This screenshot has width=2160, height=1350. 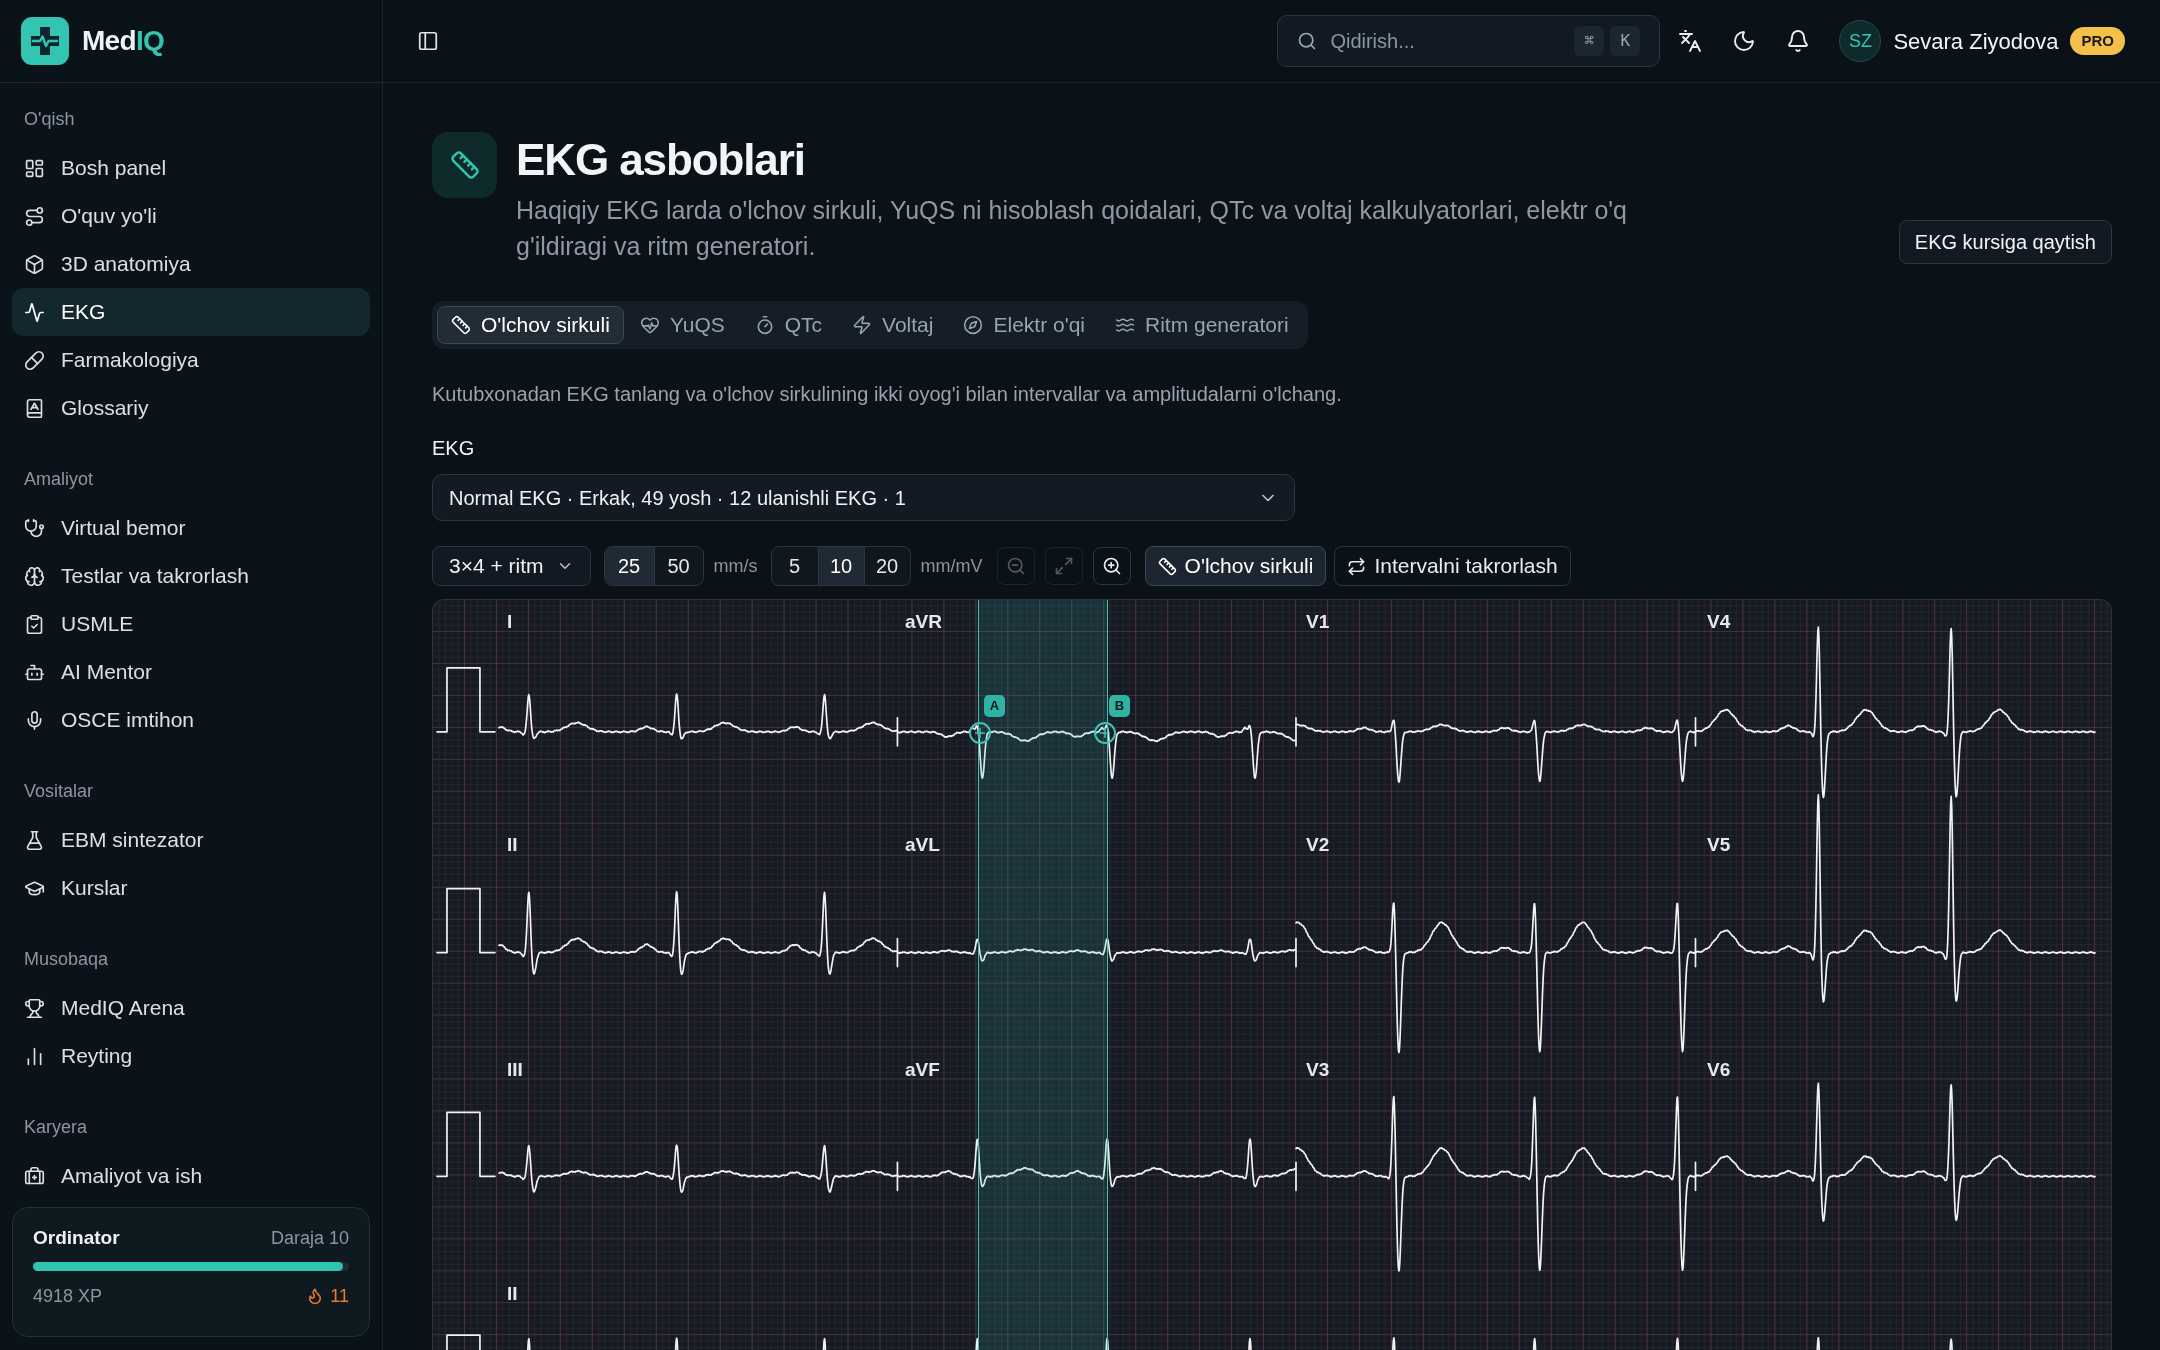 I want to click on tab: Ritm generatori, so click(x=1202, y=325).